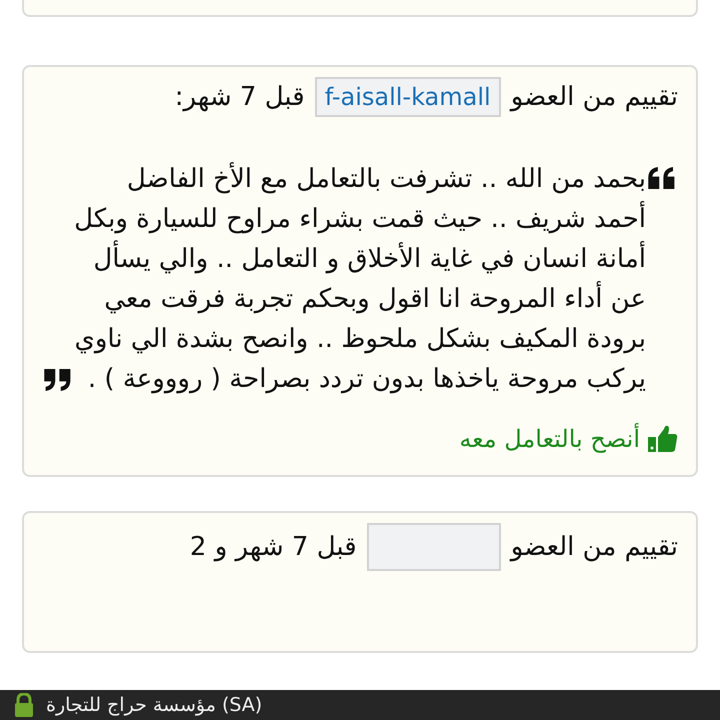  I want to click on lock-icon, so click(24, 705).